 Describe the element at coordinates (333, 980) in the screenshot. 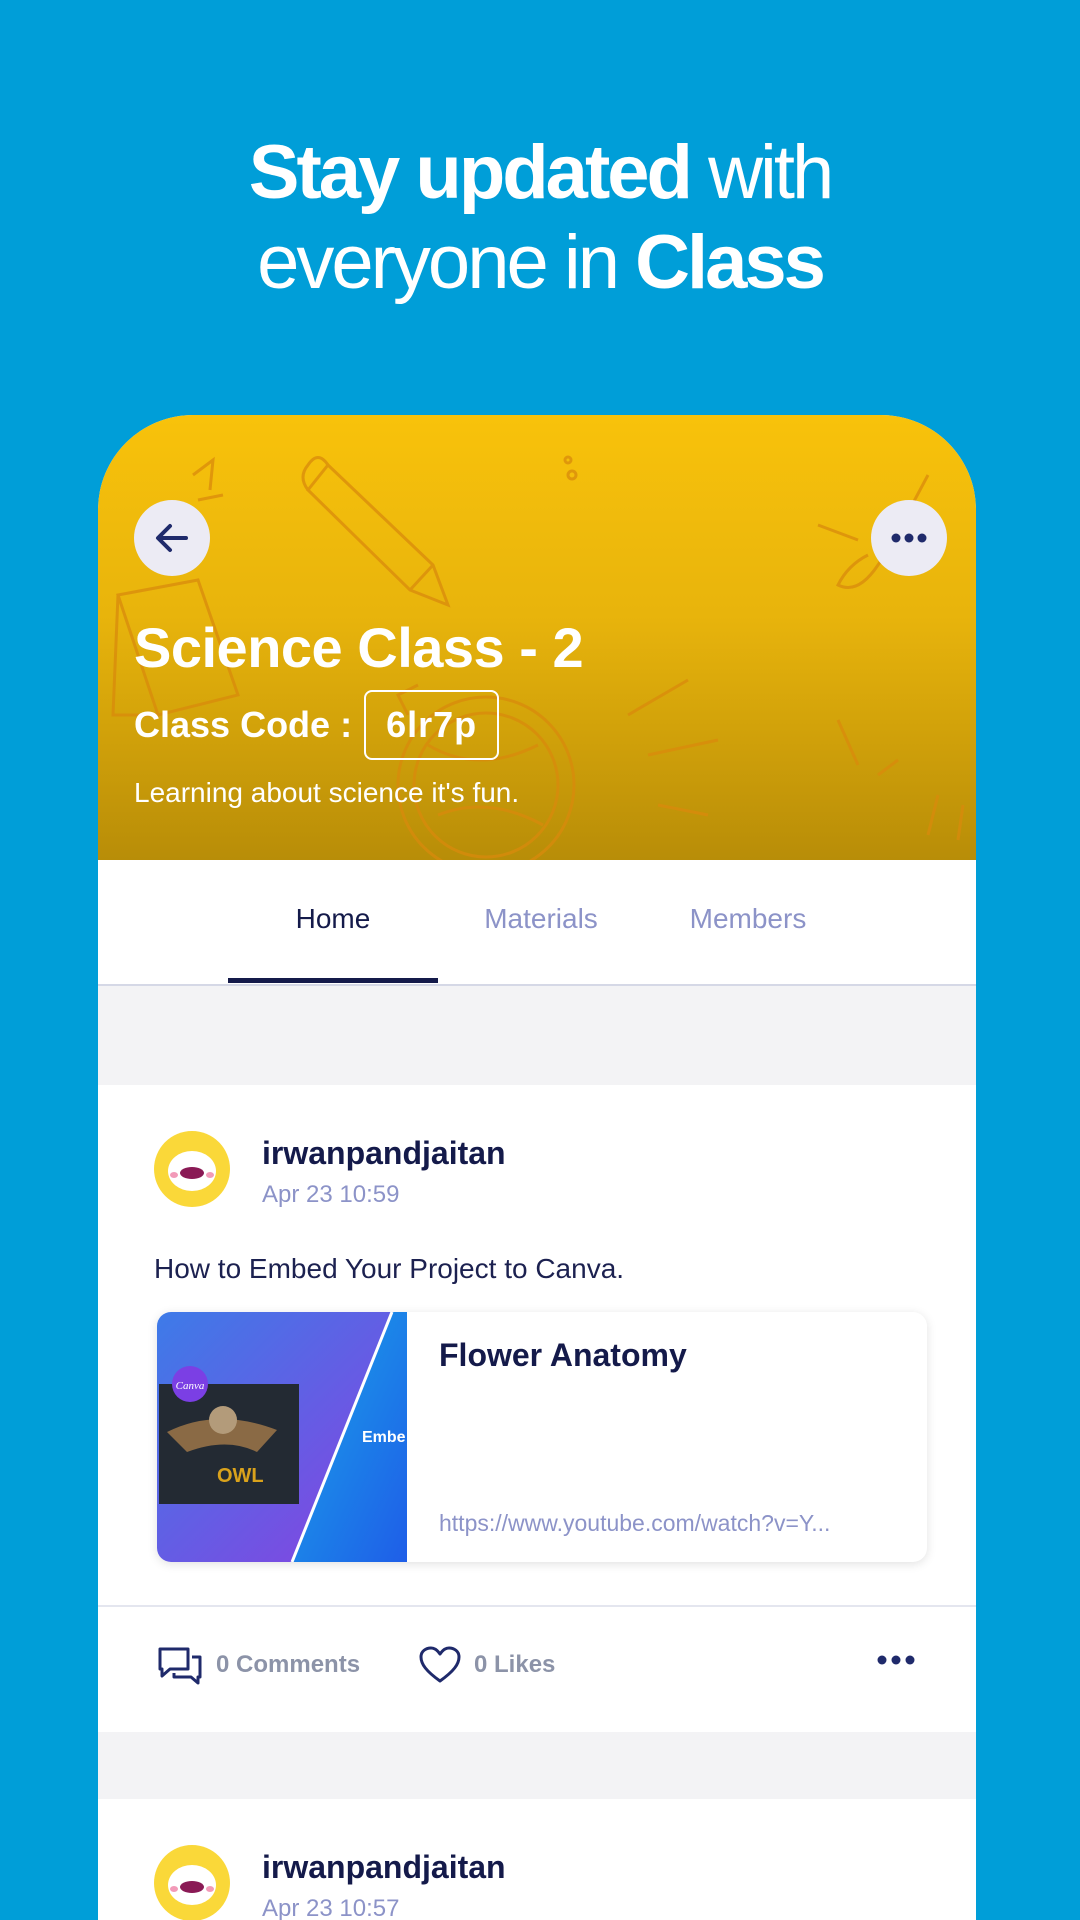

I see `active-tab-indicator` at that location.